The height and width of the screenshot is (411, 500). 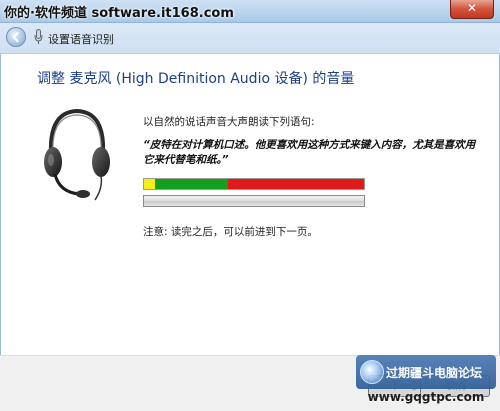 I want to click on page-heading: 调整 麦克风 (High Definition Audio 设备) 的音量, so click(x=196, y=79).